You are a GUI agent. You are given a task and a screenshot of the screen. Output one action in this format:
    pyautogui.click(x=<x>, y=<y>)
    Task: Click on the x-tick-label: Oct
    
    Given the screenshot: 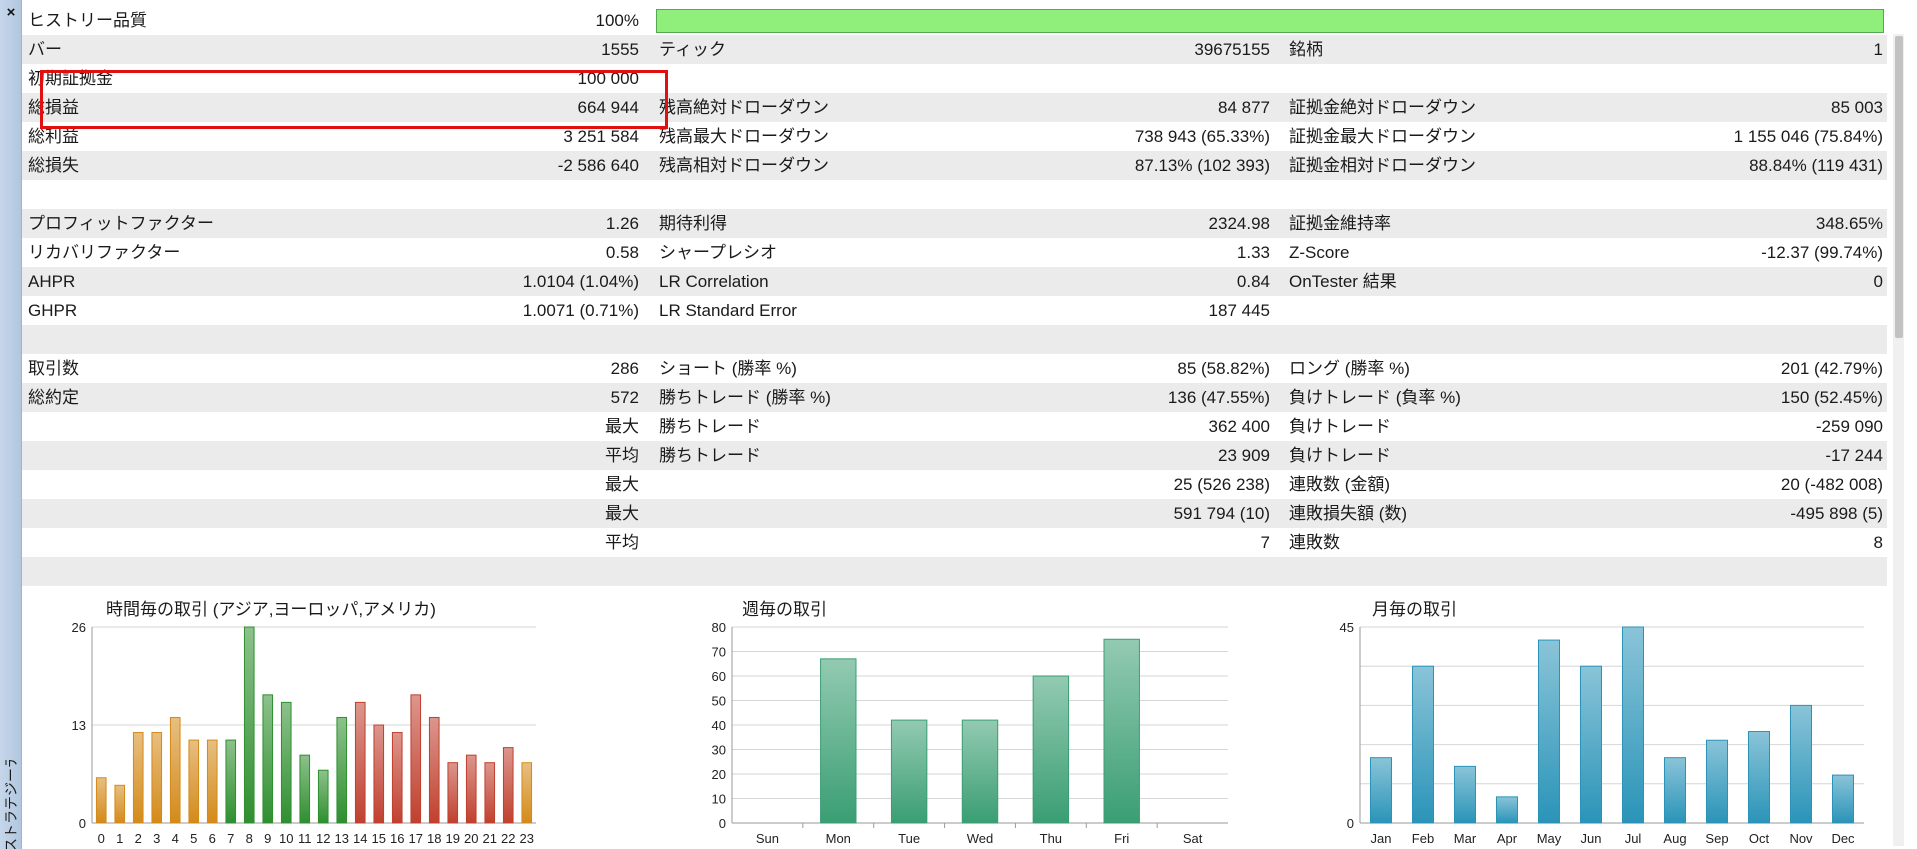 What is the action you would take?
    pyautogui.click(x=1759, y=838)
    